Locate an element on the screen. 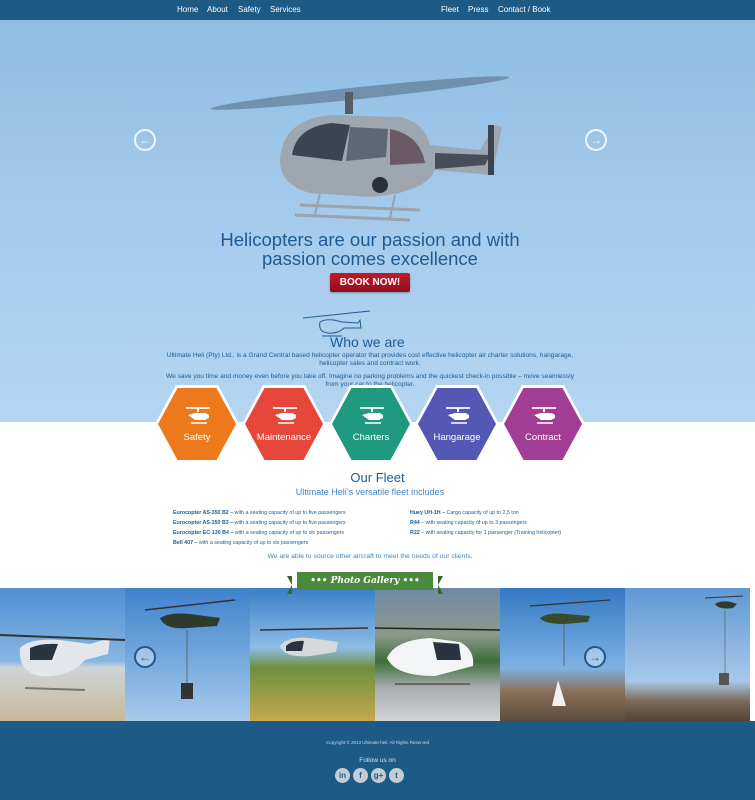 This screenshot has height=800, width=755. aircraft-name: Huey UH-1H – is located at coordinates (428, 513).